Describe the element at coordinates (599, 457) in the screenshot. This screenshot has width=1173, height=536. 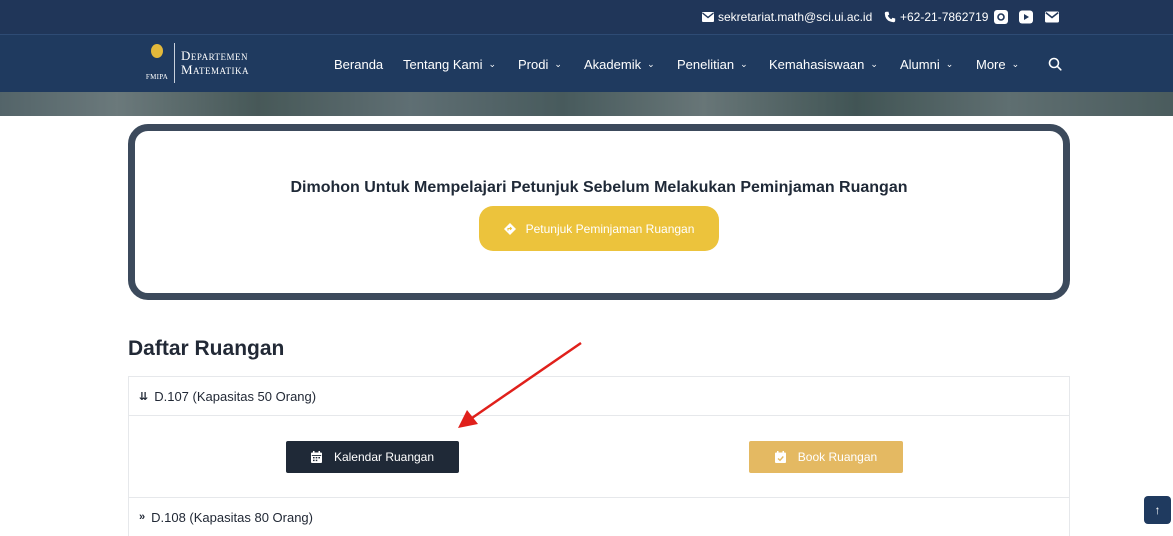
I see `room-accordion-body: Kalendar Ruangan Book Ruangan` at that location.